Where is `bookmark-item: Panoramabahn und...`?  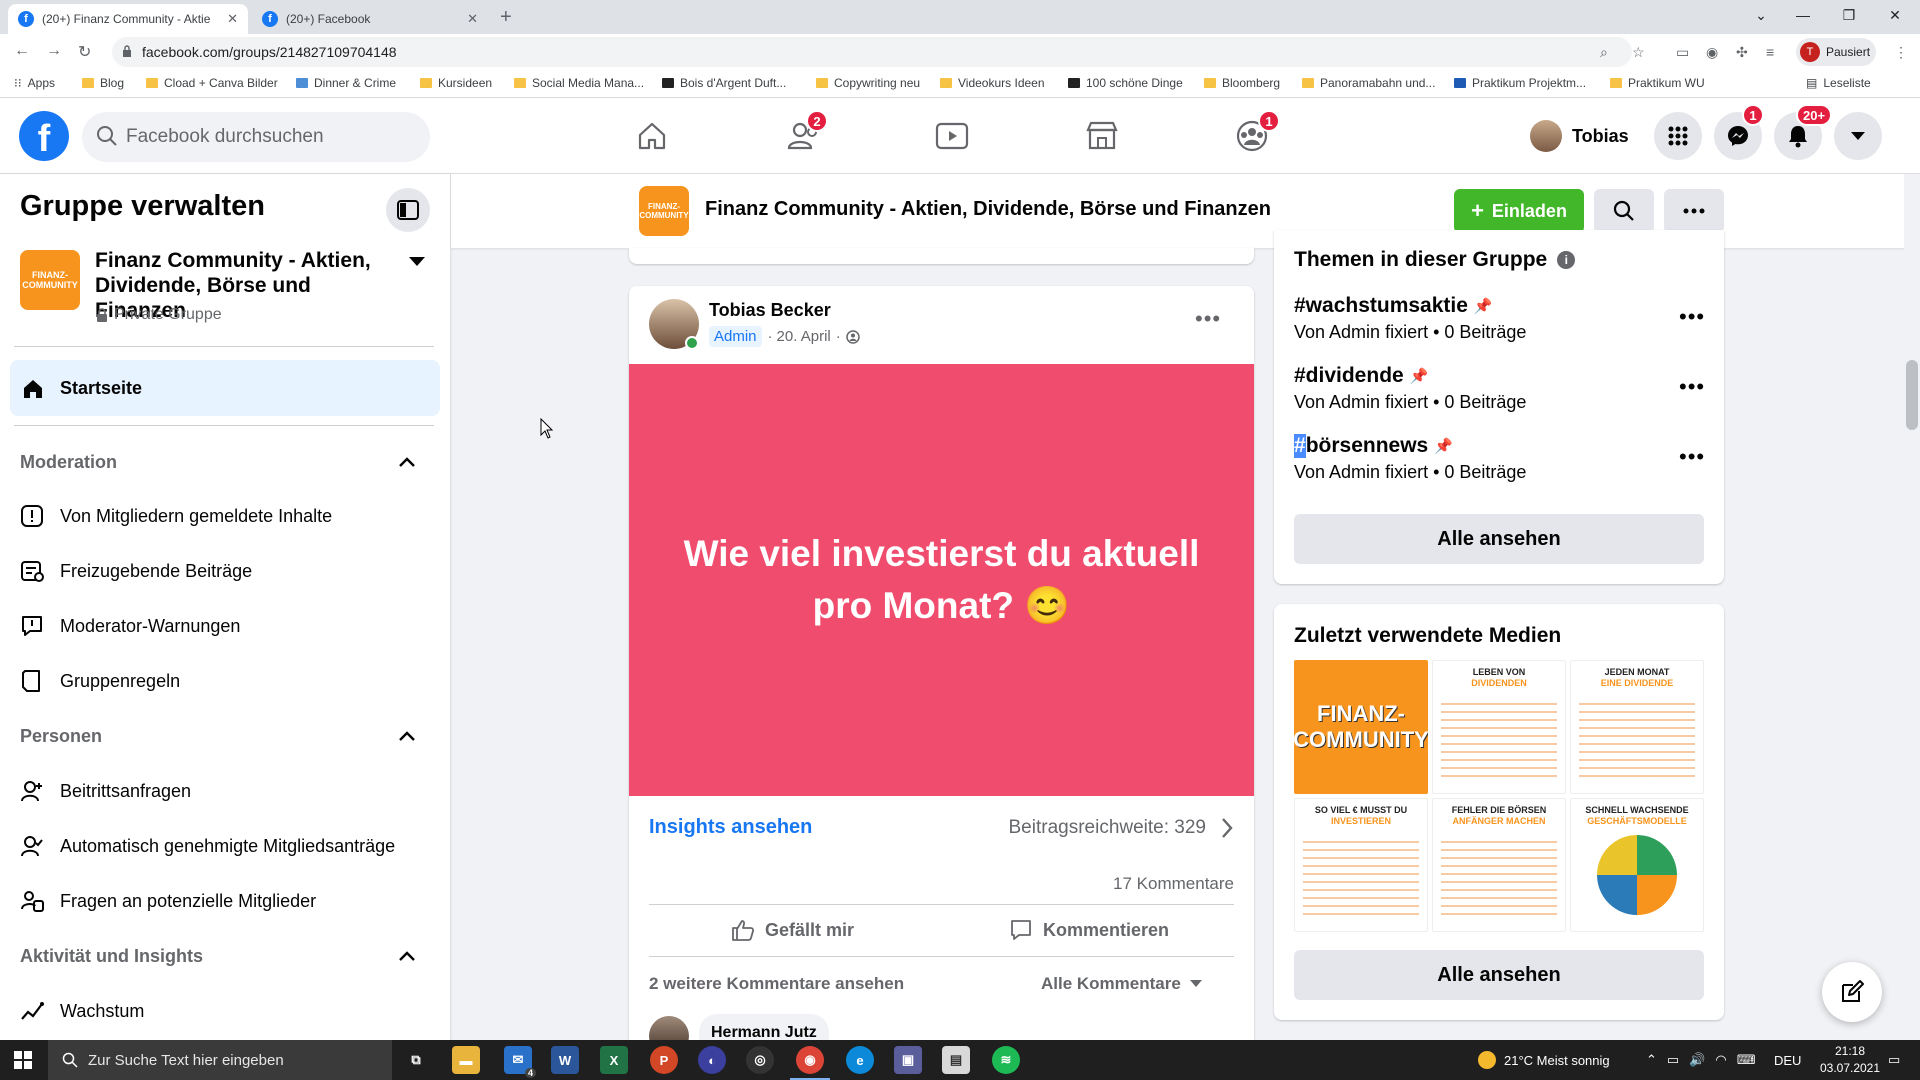
bookmark-item: Panoramabahn und... is located at coordinates (1368, 83).